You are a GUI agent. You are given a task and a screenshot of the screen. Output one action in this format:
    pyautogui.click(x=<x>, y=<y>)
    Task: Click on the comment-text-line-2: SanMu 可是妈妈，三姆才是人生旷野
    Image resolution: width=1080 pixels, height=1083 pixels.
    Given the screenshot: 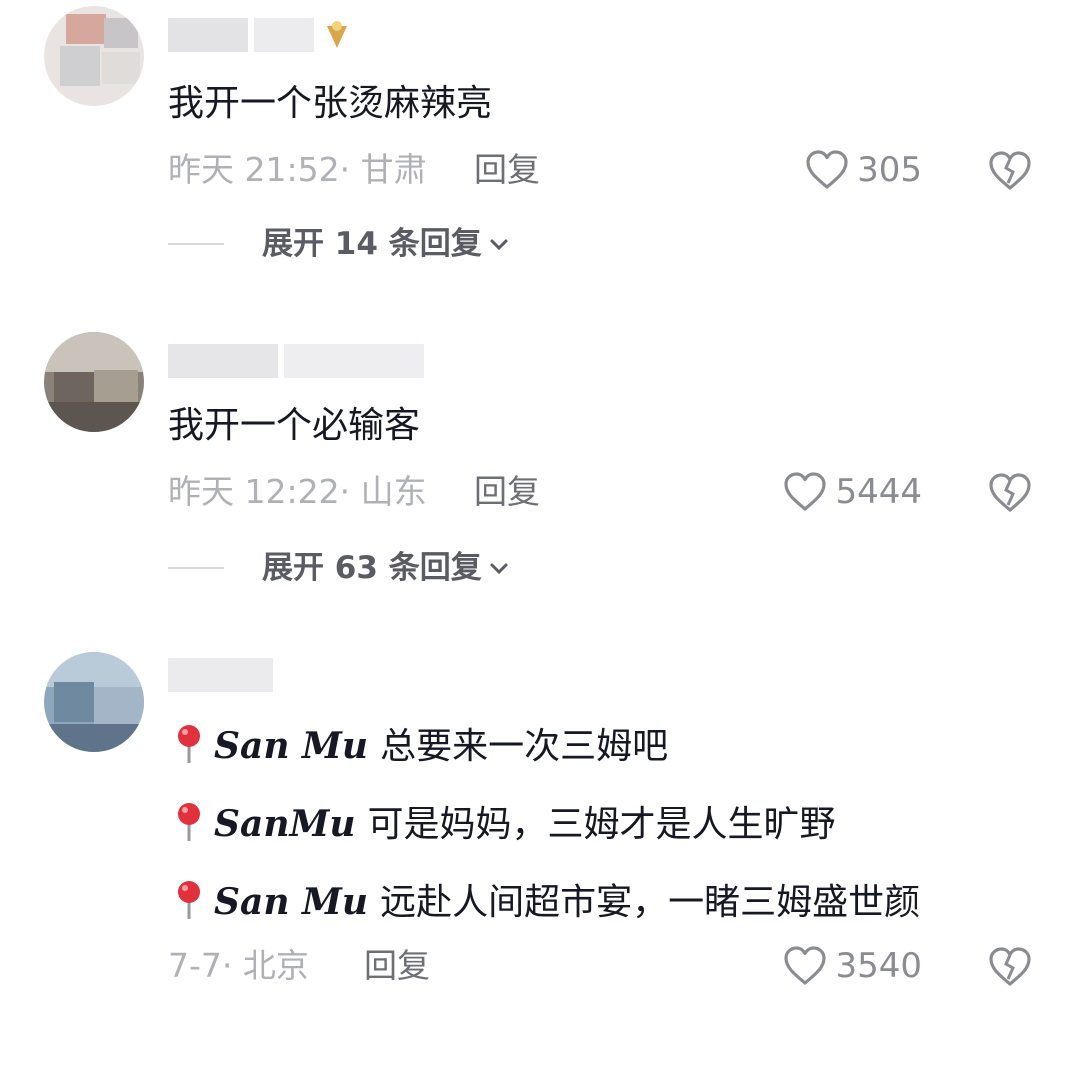 What is the action you would take?
    pyautogui.click(x=506, y=824)
    